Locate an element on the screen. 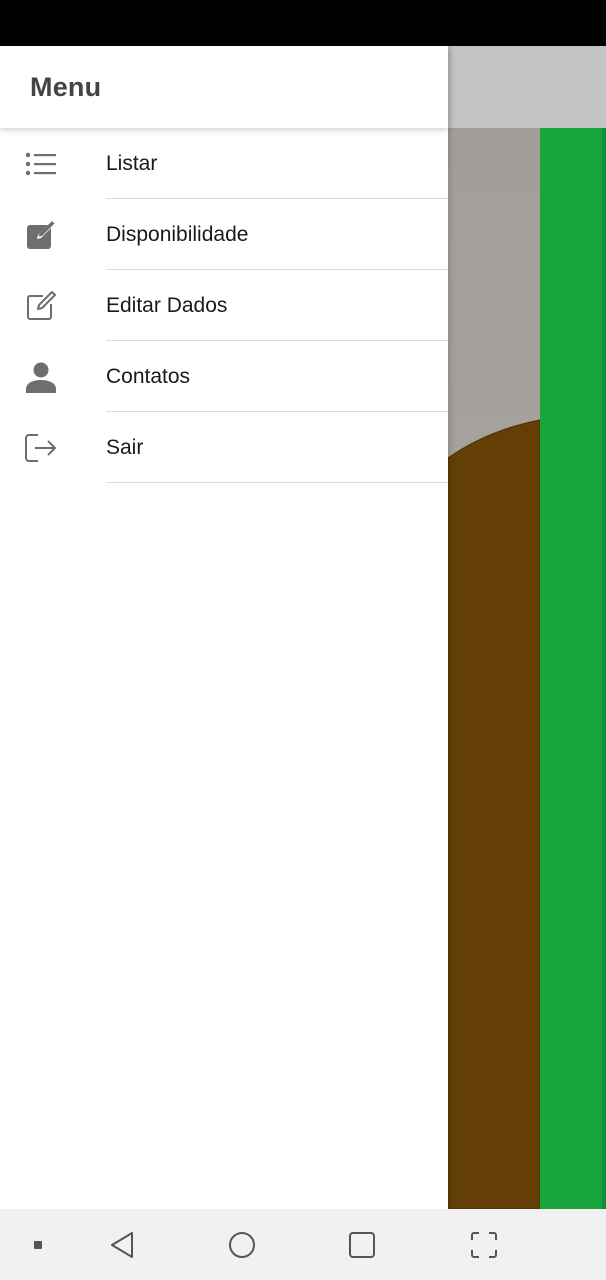 This screenshot has width=606, height=1280. person-icon is located at coordinates (41, 377).